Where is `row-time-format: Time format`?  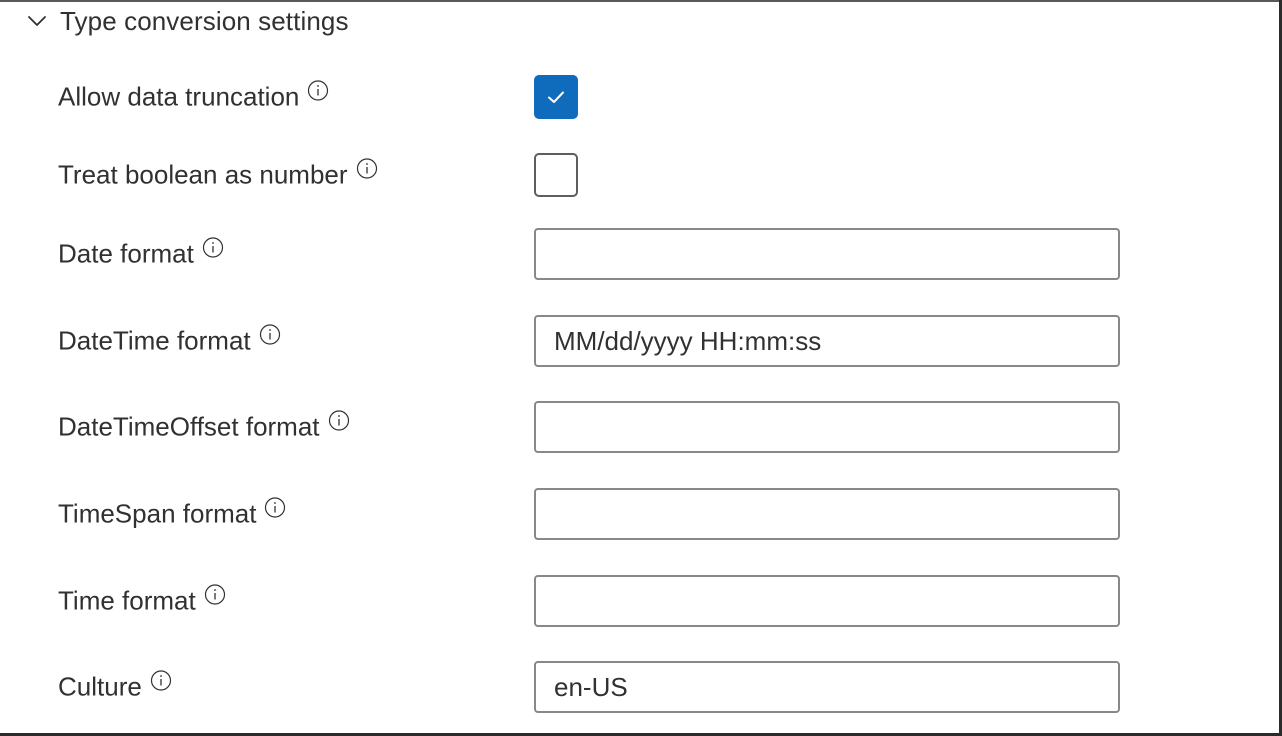 row-time-format: Time format is located at coordinates (590, 601).